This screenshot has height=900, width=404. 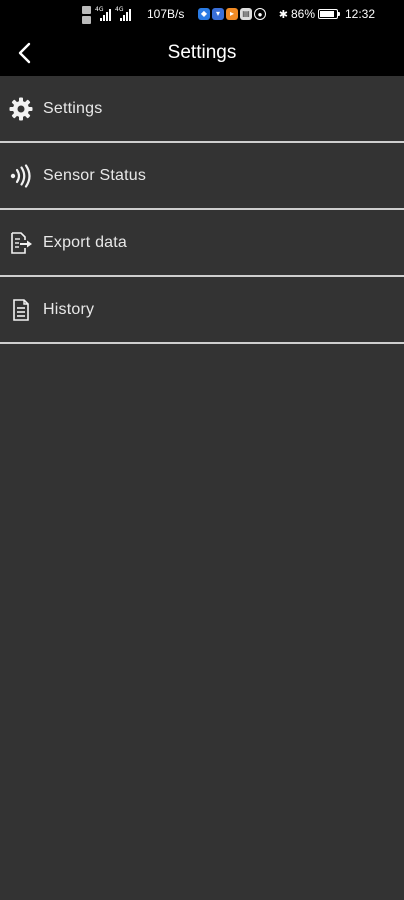 I want to click on menu-item-history: History, so click(x=202, y=310).